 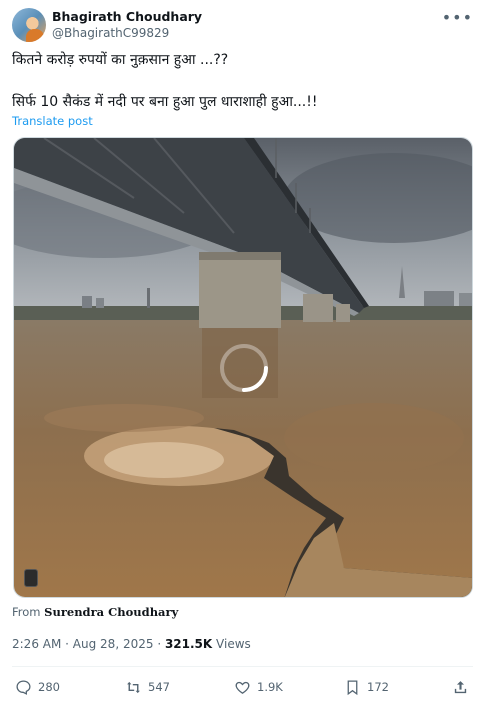 What do you see at coordinates (366, 687) in the screenshot?
I see `bookmark-button: 172` at bounding box center [366, 687].